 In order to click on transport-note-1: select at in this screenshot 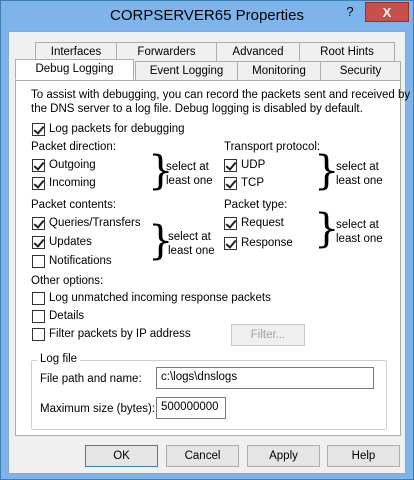, I will do `click(357, 167)`.